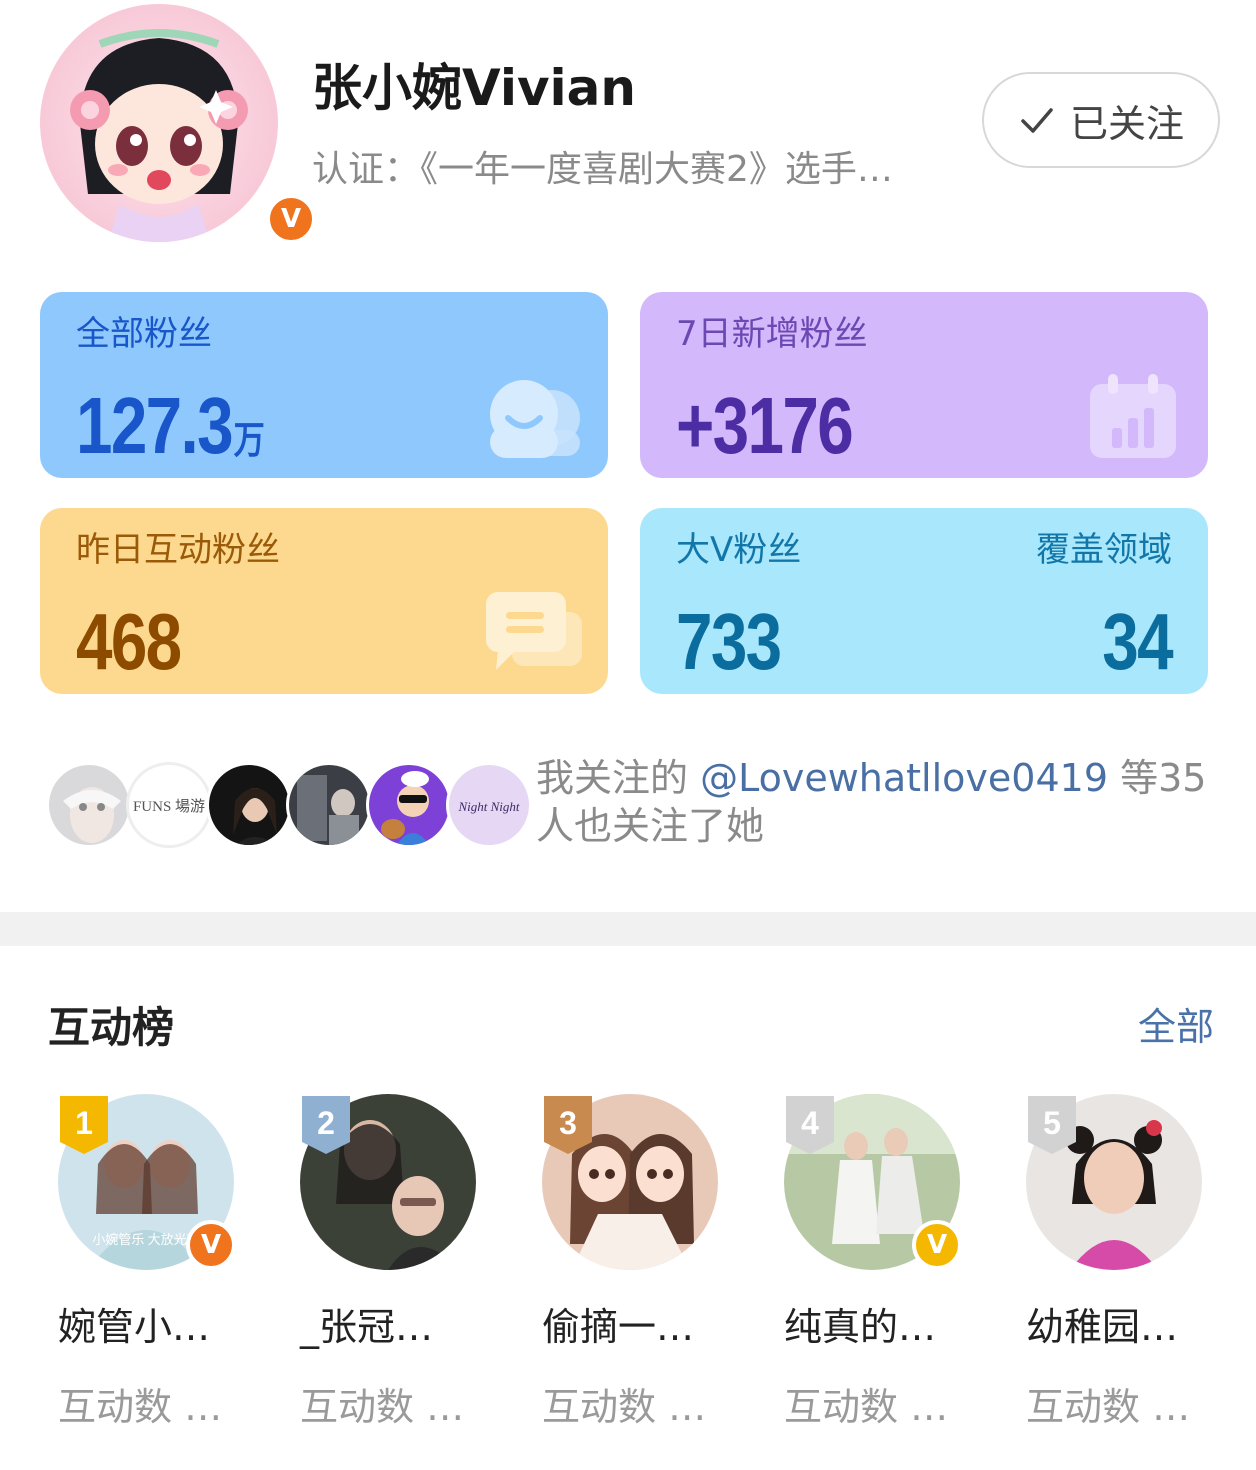 This screenshot has height=1470, width=1256. What do you see at coordinates (145, 1239) in the screenshot?
I see `ranking-avatar-caption: 小婉管乐 大放光彩` at bounding box center [145, 1239].